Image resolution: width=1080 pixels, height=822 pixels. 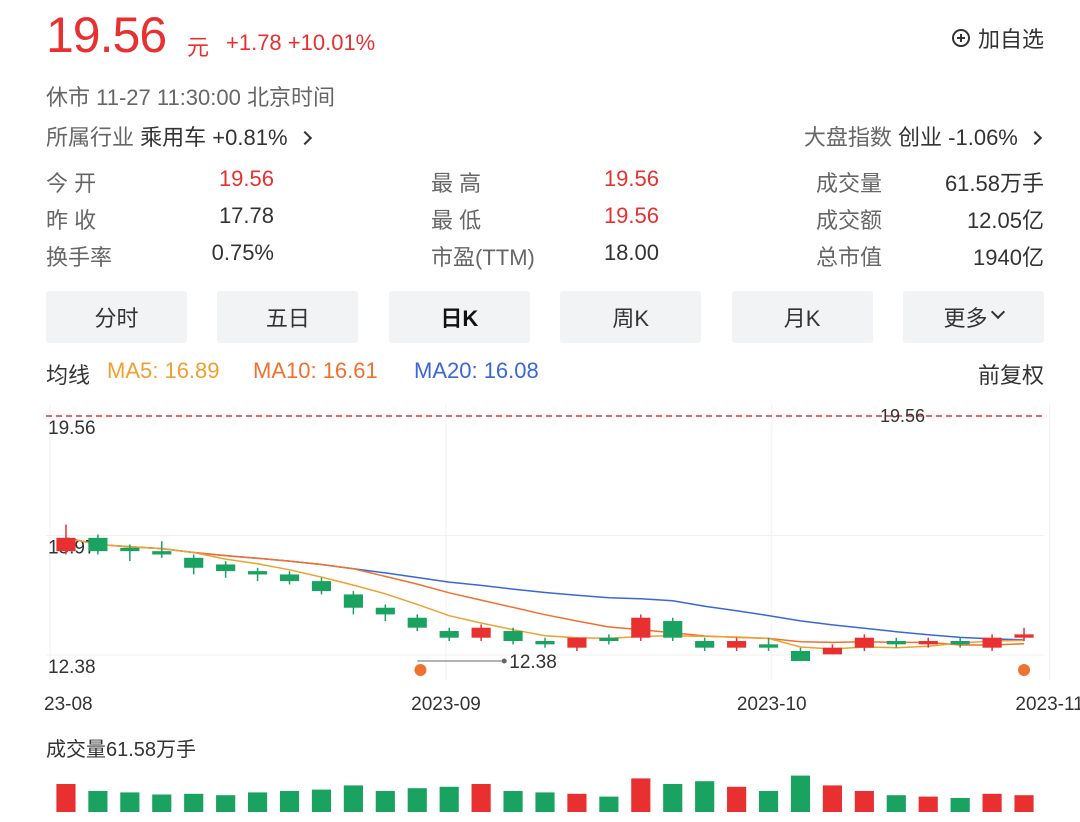 I want to click on volume-label: 成交量61.58万手, so click(x=121, y=750).